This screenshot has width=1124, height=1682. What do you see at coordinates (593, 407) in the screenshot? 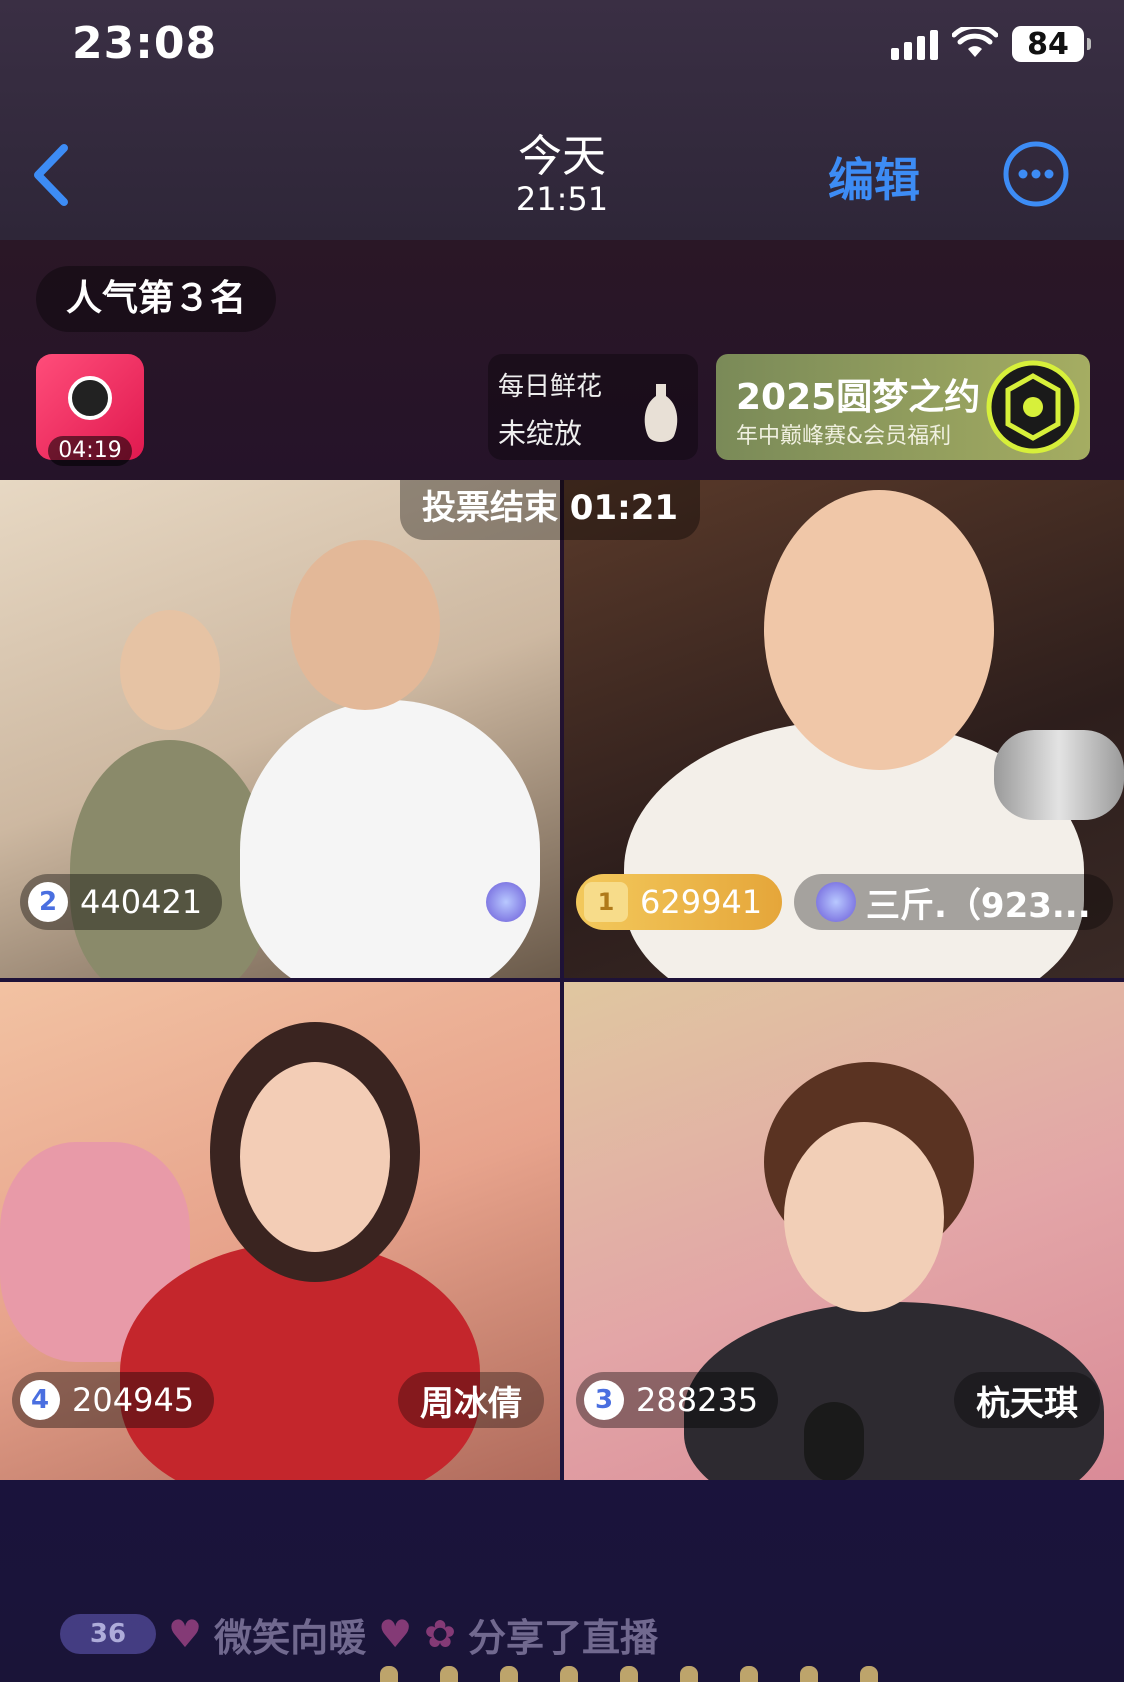
I see `daily-flower-card: 每日鲜花 未绽放` at bounding box center [593, 407].